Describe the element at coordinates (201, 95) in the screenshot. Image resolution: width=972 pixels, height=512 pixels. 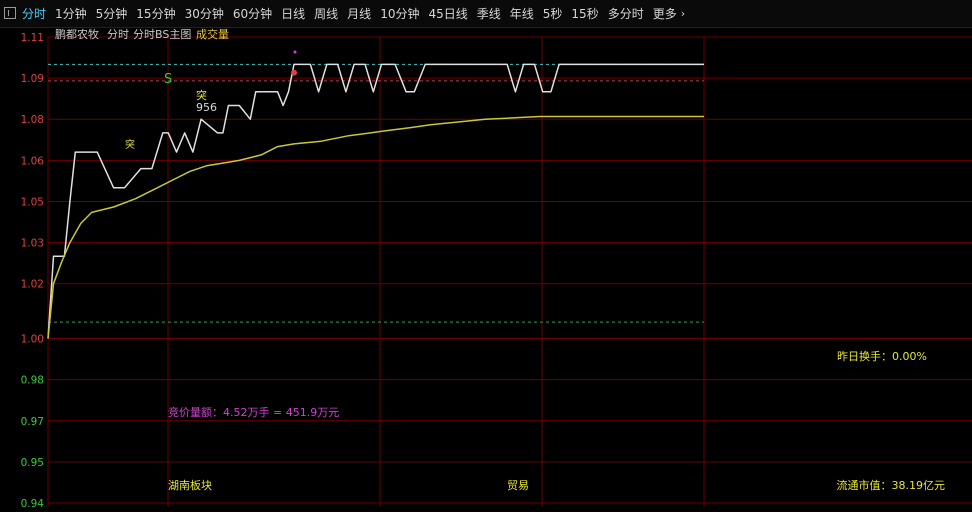
I see `breakout-marker: 突` at that location.